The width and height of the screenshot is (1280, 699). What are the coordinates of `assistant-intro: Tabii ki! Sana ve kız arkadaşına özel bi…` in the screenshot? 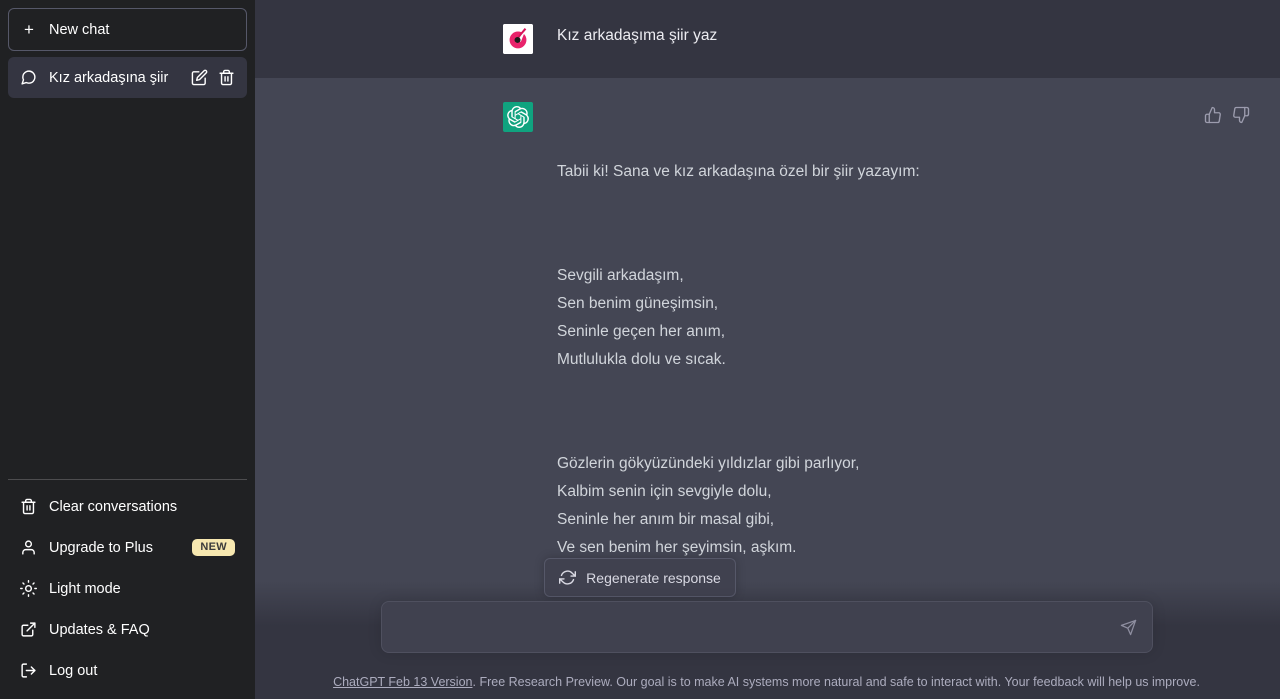 It's located at (738, 171).